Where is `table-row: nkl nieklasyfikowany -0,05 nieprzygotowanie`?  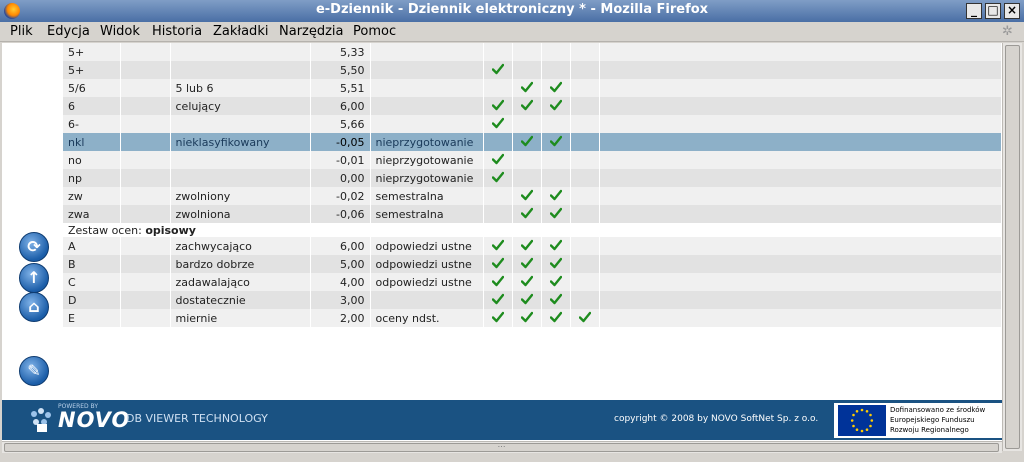 table-row: nkl nieklasyfikowany -0,05 nieprzygotowanie is located at coordinates (532, 142).